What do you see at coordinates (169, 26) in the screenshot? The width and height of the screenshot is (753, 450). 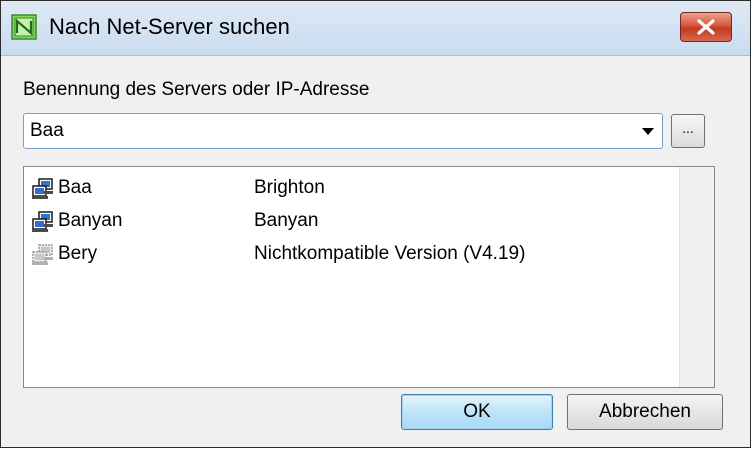 I see `window-title: Nach Net-Server suchen` at bounding box center [169, 26].